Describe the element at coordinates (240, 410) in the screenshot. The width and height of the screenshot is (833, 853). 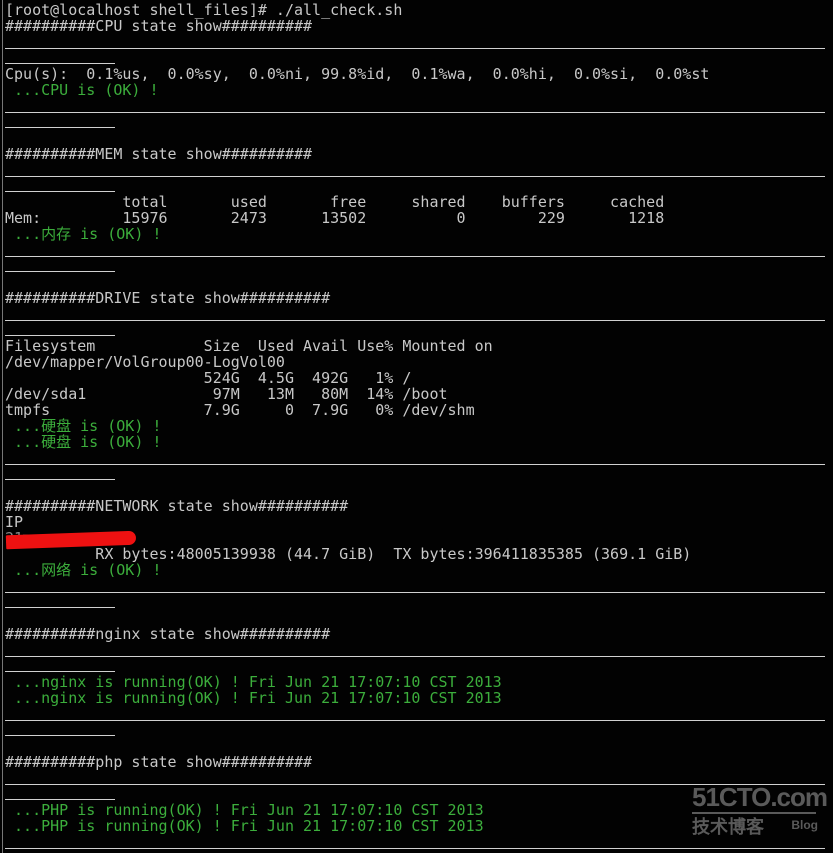
I see `df-row: tmpfs 7.9G 0 7.9G 0% /dev/shm` at that location.